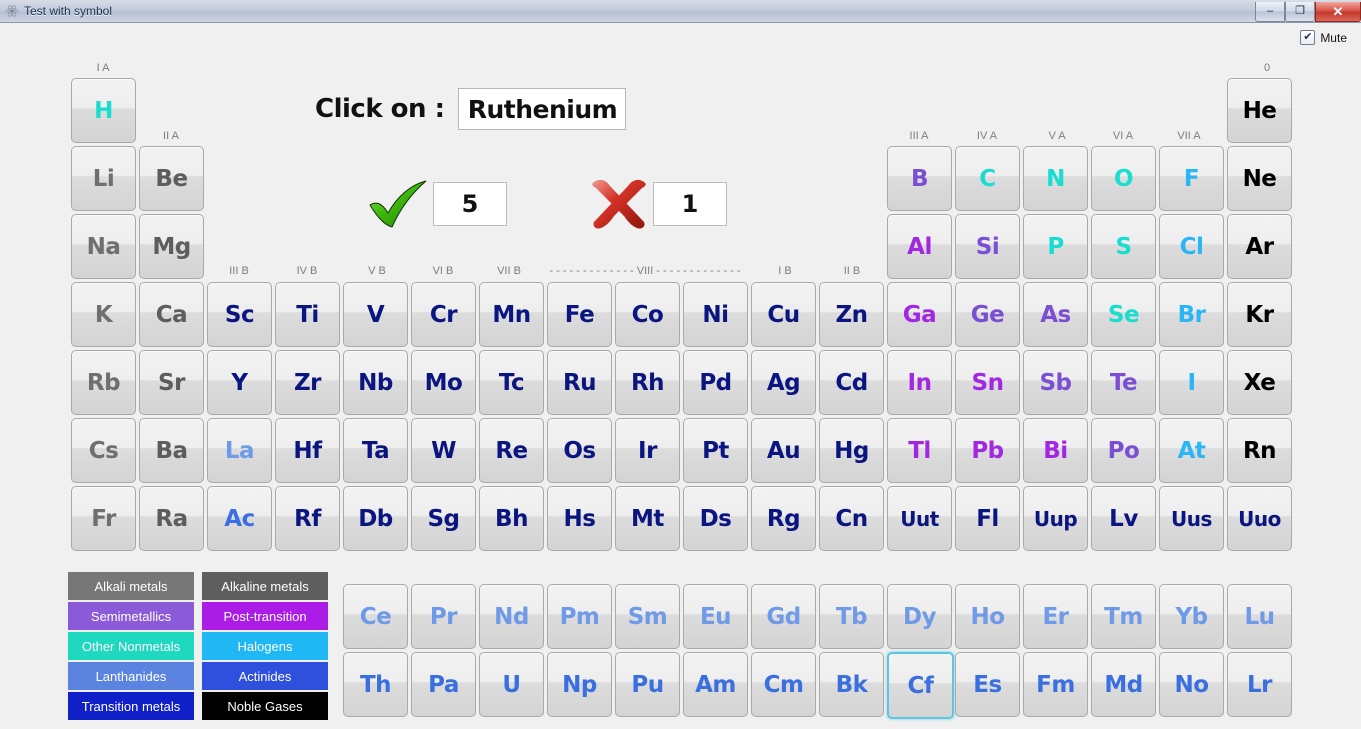  What do you see at coordinates (375, 518) in the screenshot?
I see `element-button-db: Db` at bounding box center [375, 518].